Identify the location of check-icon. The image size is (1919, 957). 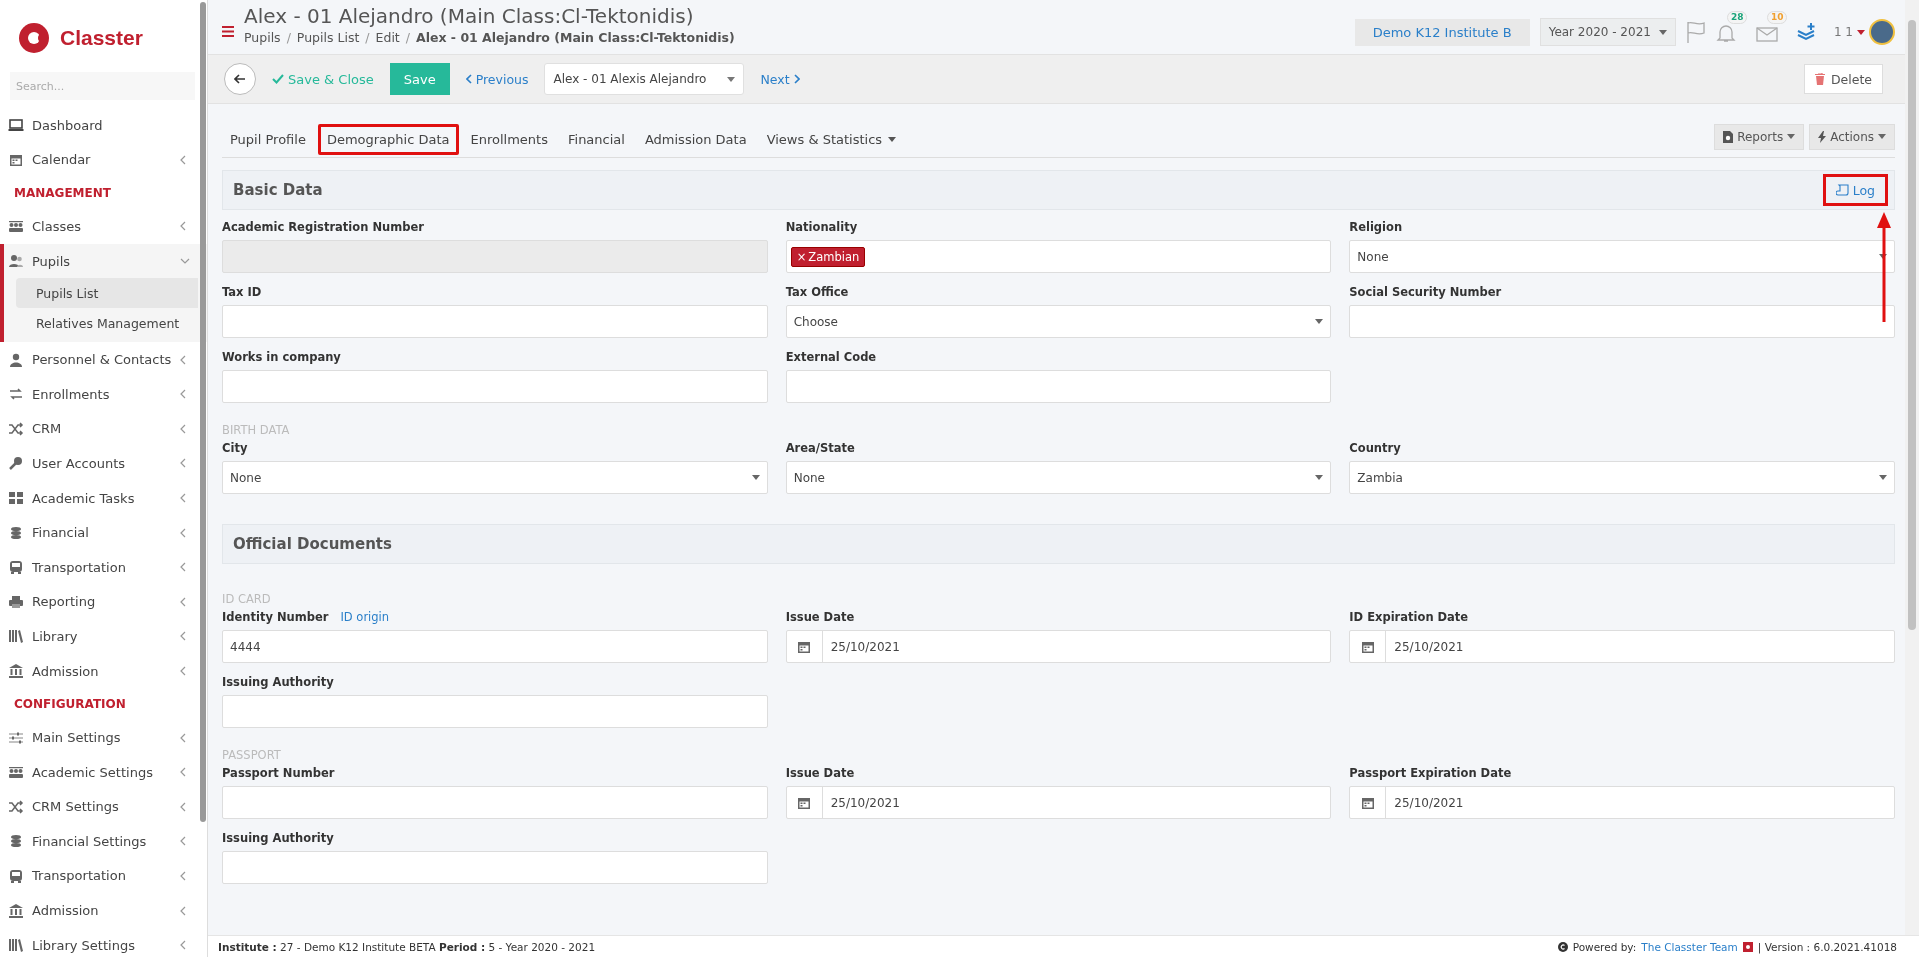
(278, 79).